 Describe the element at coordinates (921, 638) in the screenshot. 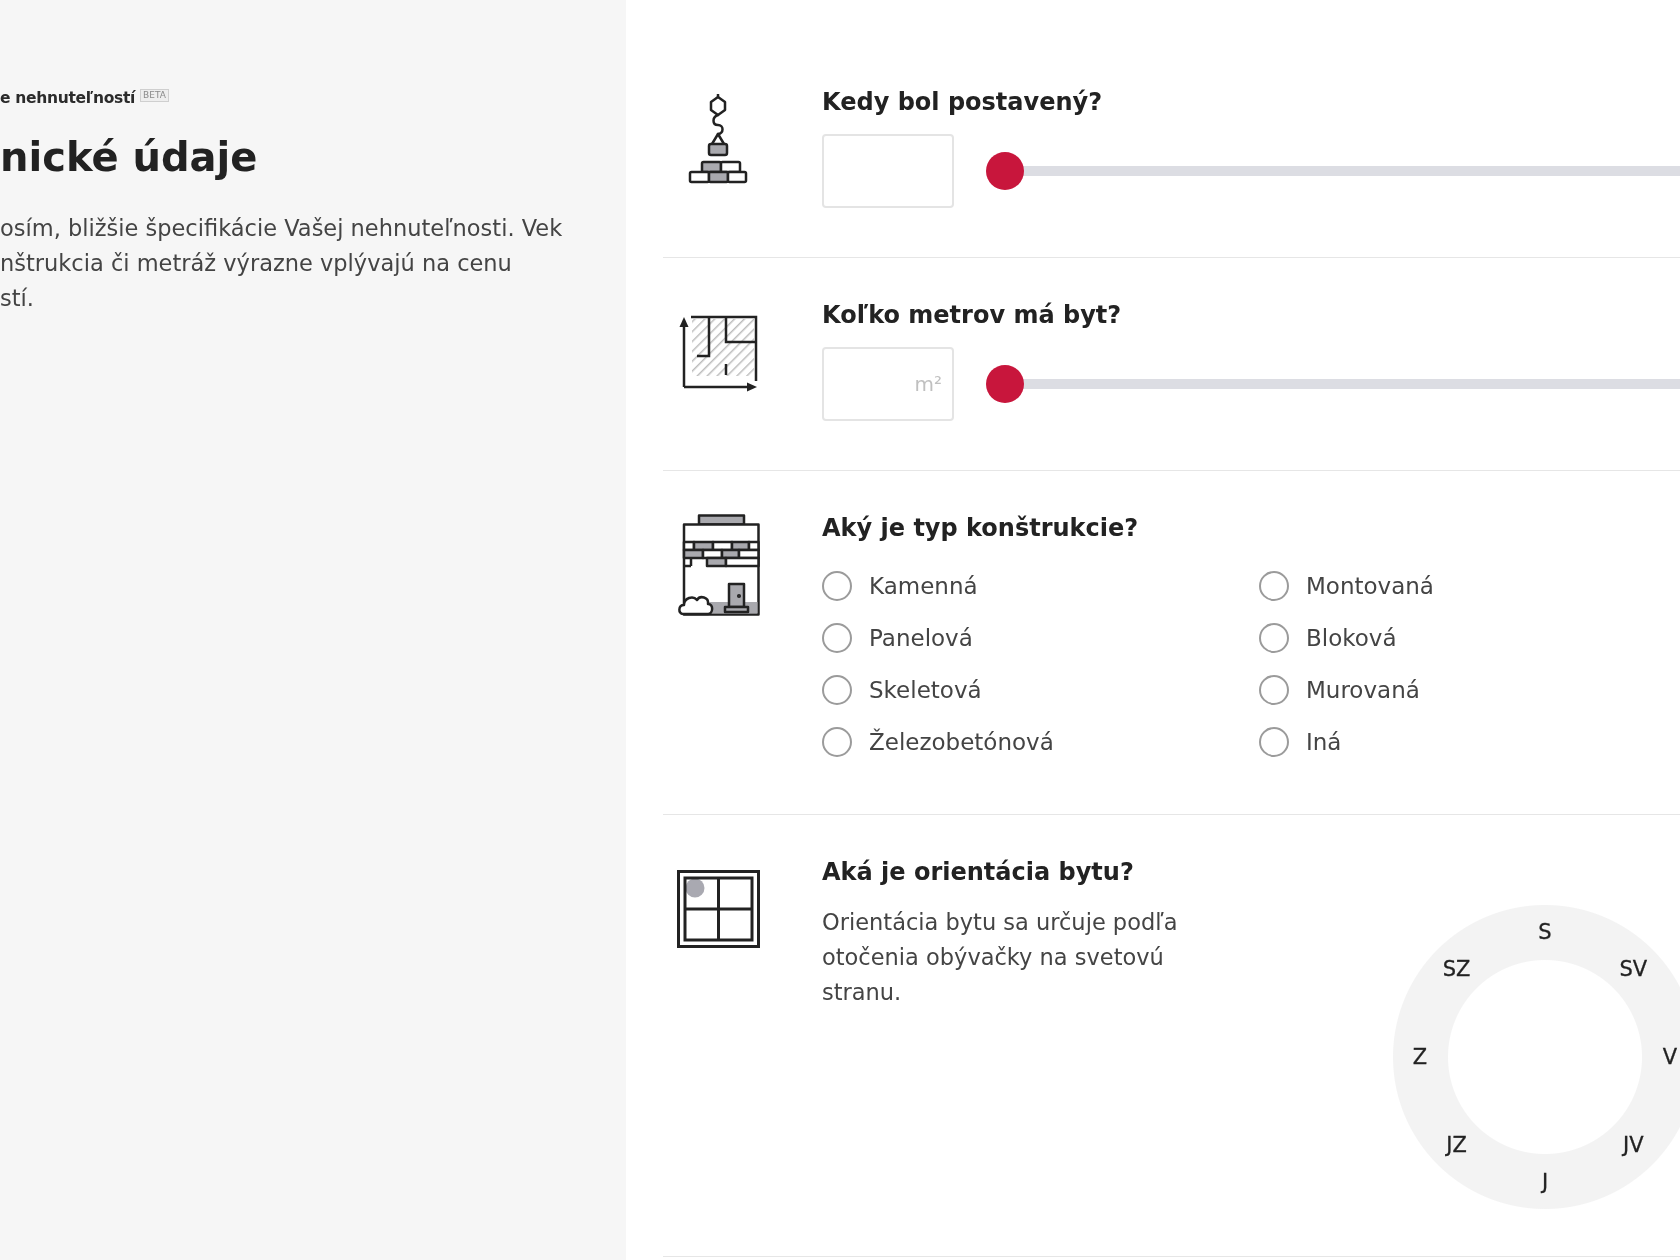

I see `radio-label: Panelová` at that location.